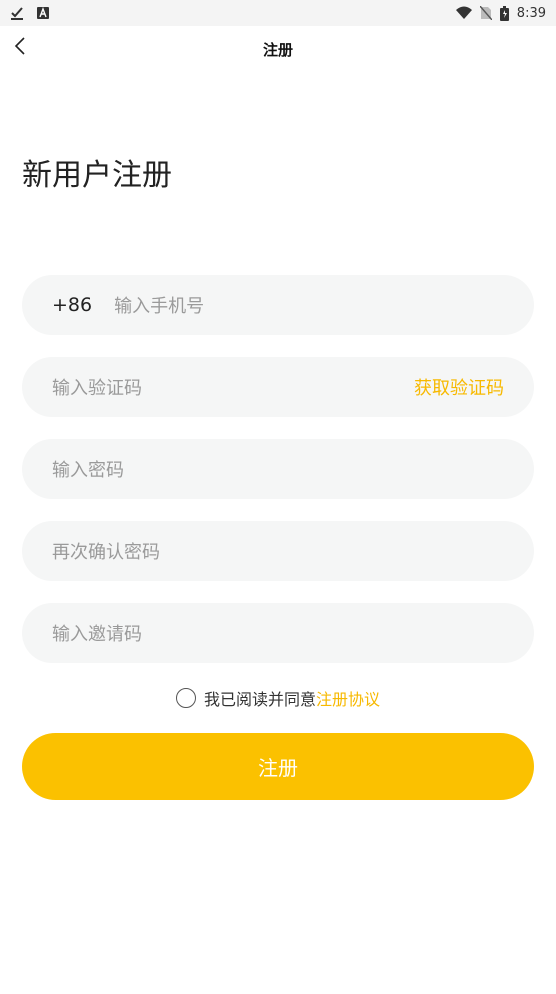  I want to click on nav-bar: 注册, so click(278, 49).